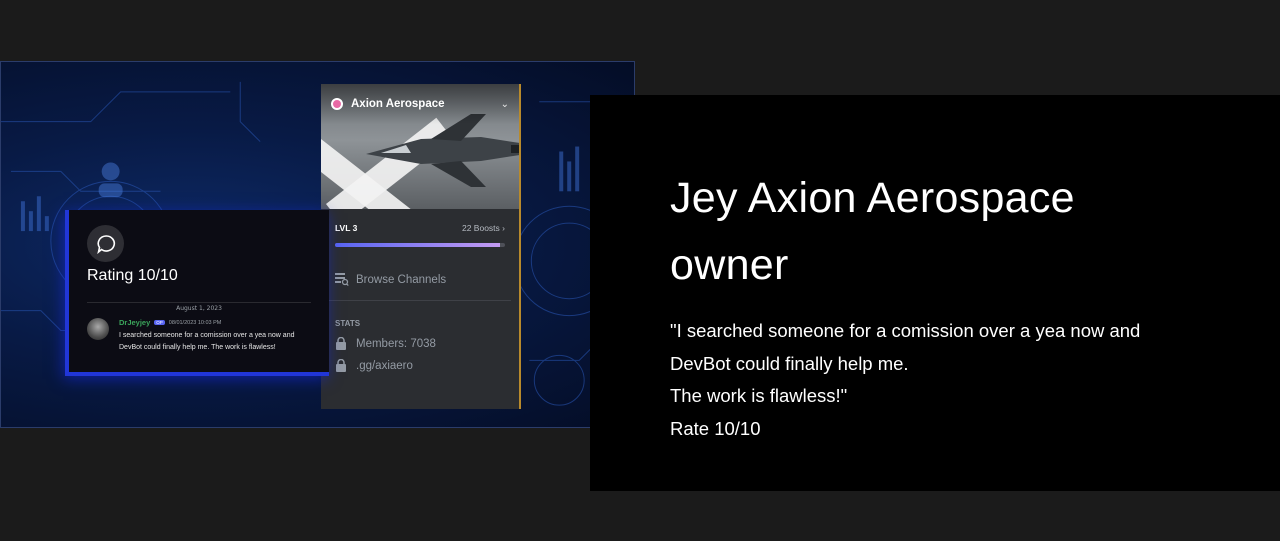  What do you see at coordinates (789, 363) in the screenshot?
I see `quote-line: DevBot could finally help me.` at bounding box center [789, 363].